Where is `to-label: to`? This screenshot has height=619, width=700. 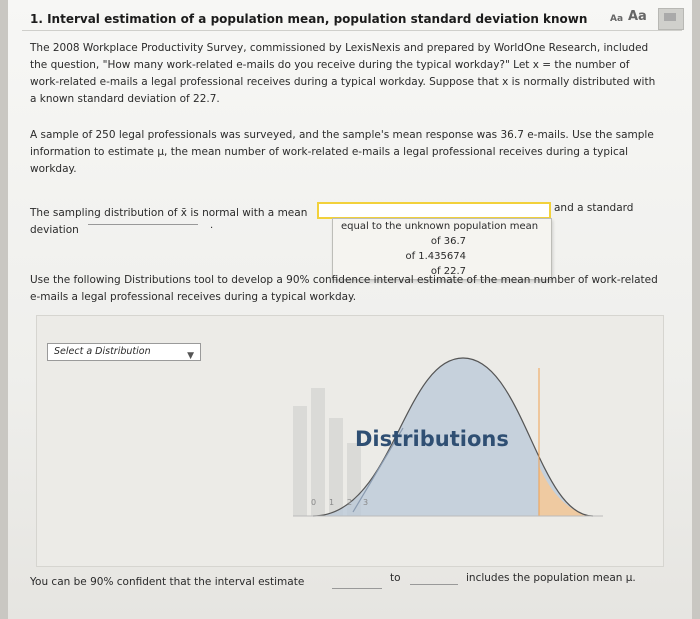 to-label: to is located at coordinates (395, 578).